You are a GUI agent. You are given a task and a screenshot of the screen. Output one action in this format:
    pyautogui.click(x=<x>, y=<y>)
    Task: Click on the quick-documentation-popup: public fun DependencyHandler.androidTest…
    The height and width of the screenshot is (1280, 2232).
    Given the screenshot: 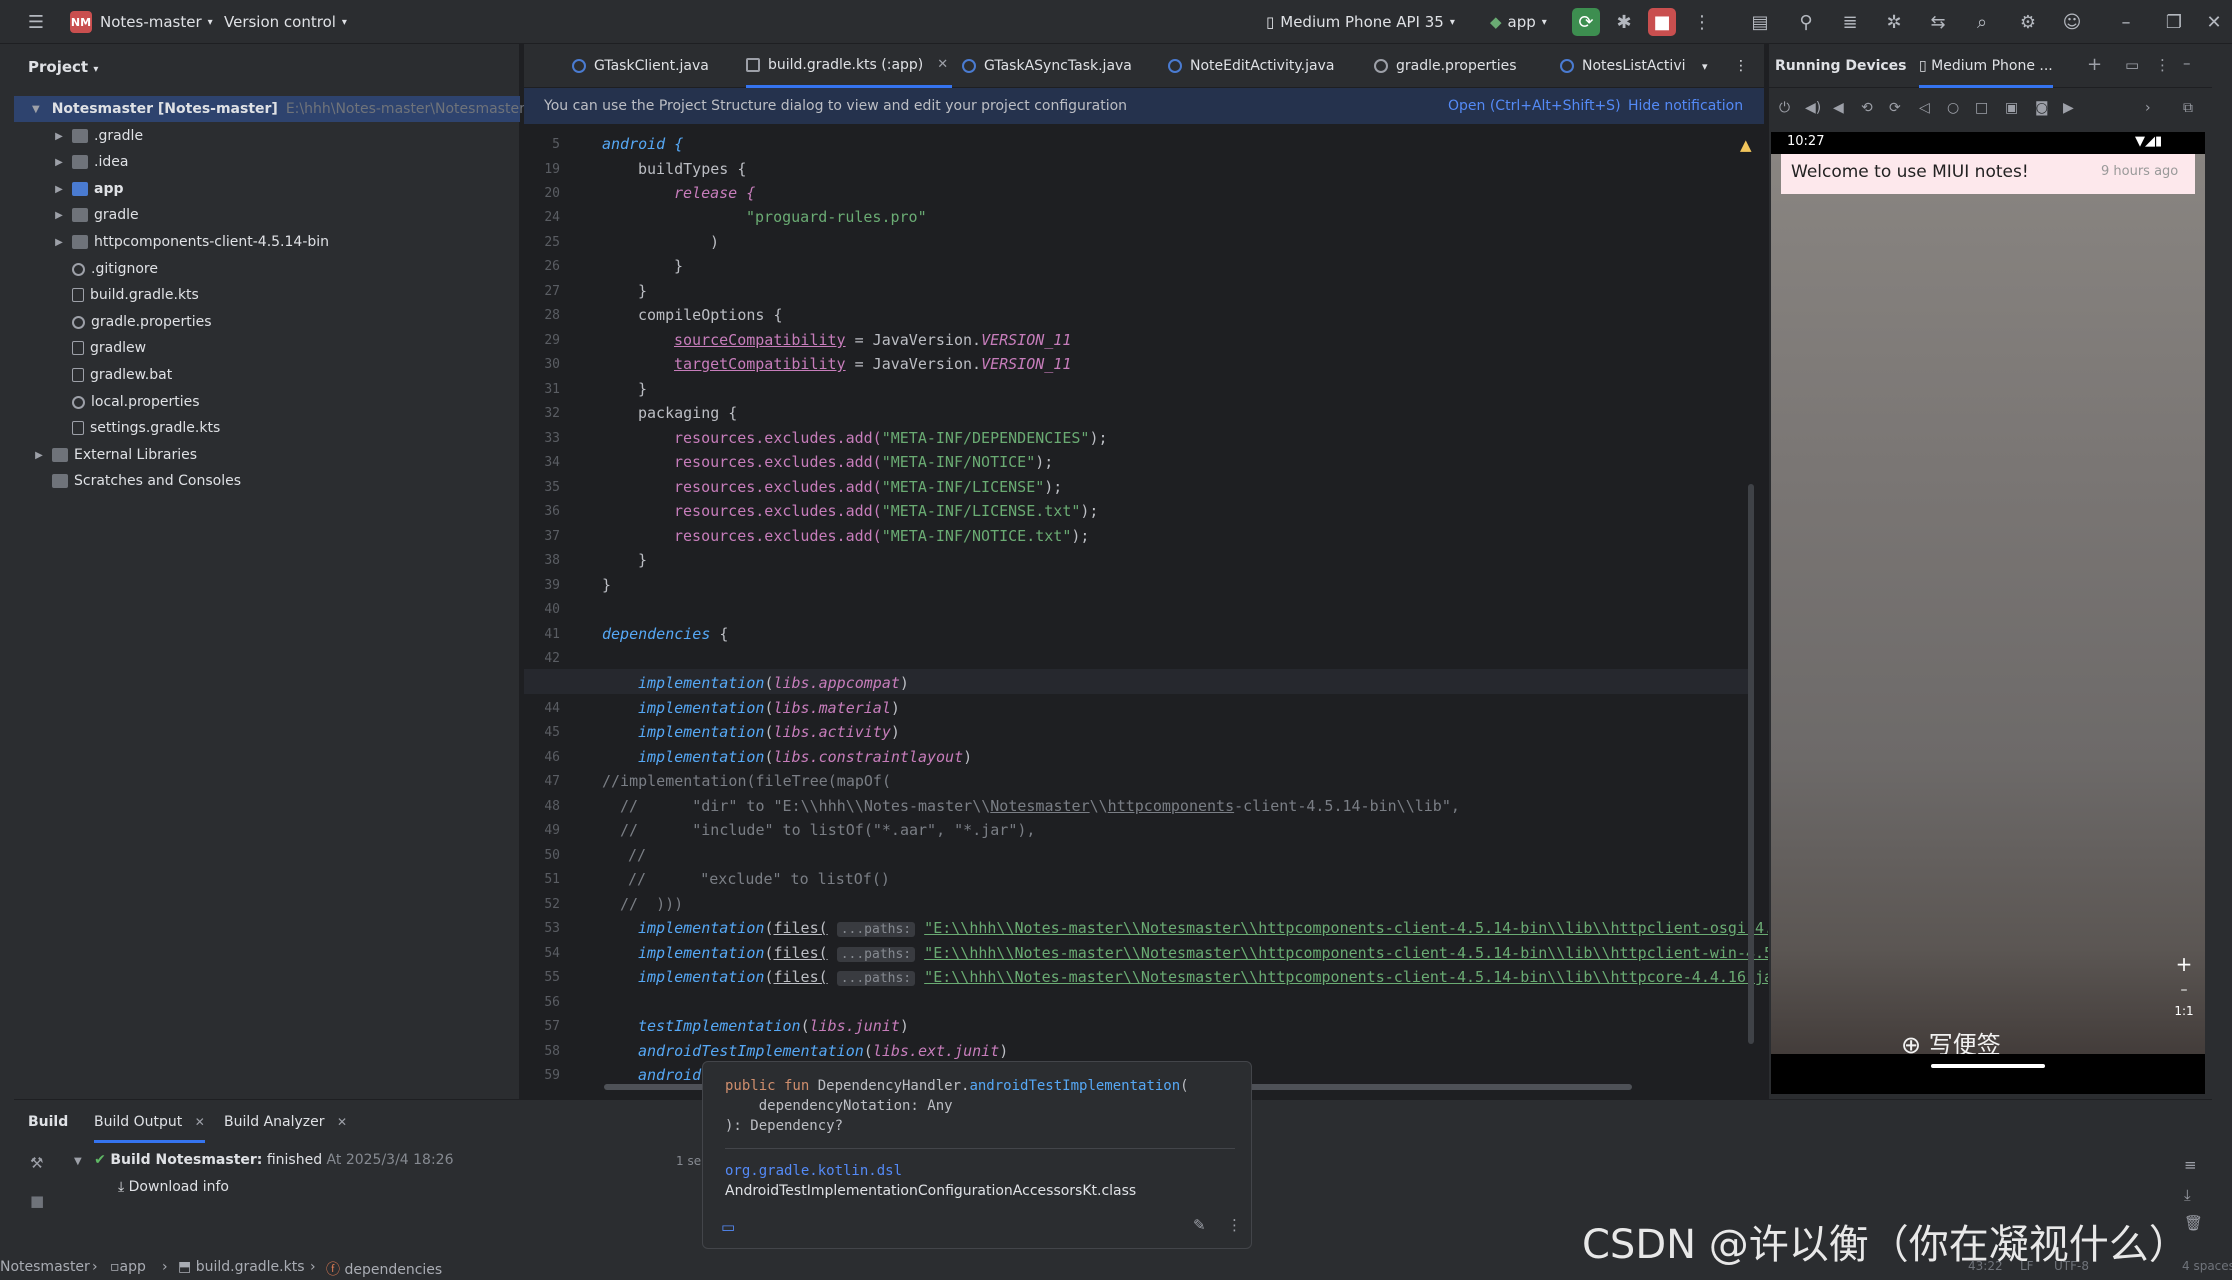 What is the action you would take?
    pyautogui.click(x=977, y=1155)
    